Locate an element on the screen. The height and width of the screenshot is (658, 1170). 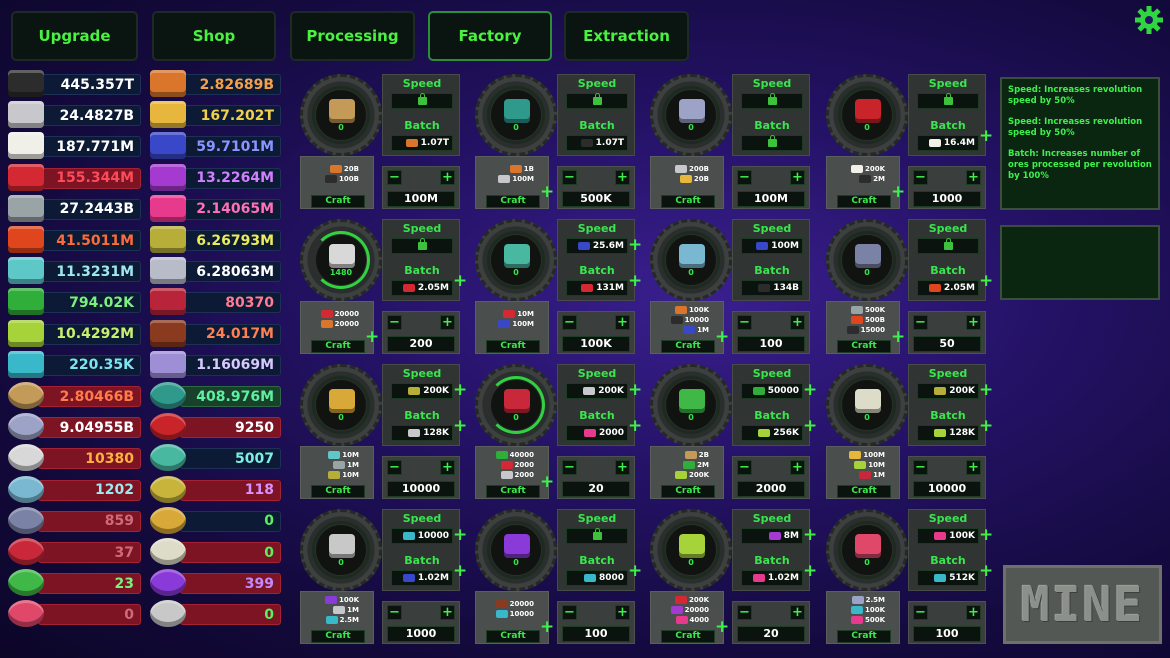
speed-upgrade-button: 25.6M is located at coordinates (597, 246).